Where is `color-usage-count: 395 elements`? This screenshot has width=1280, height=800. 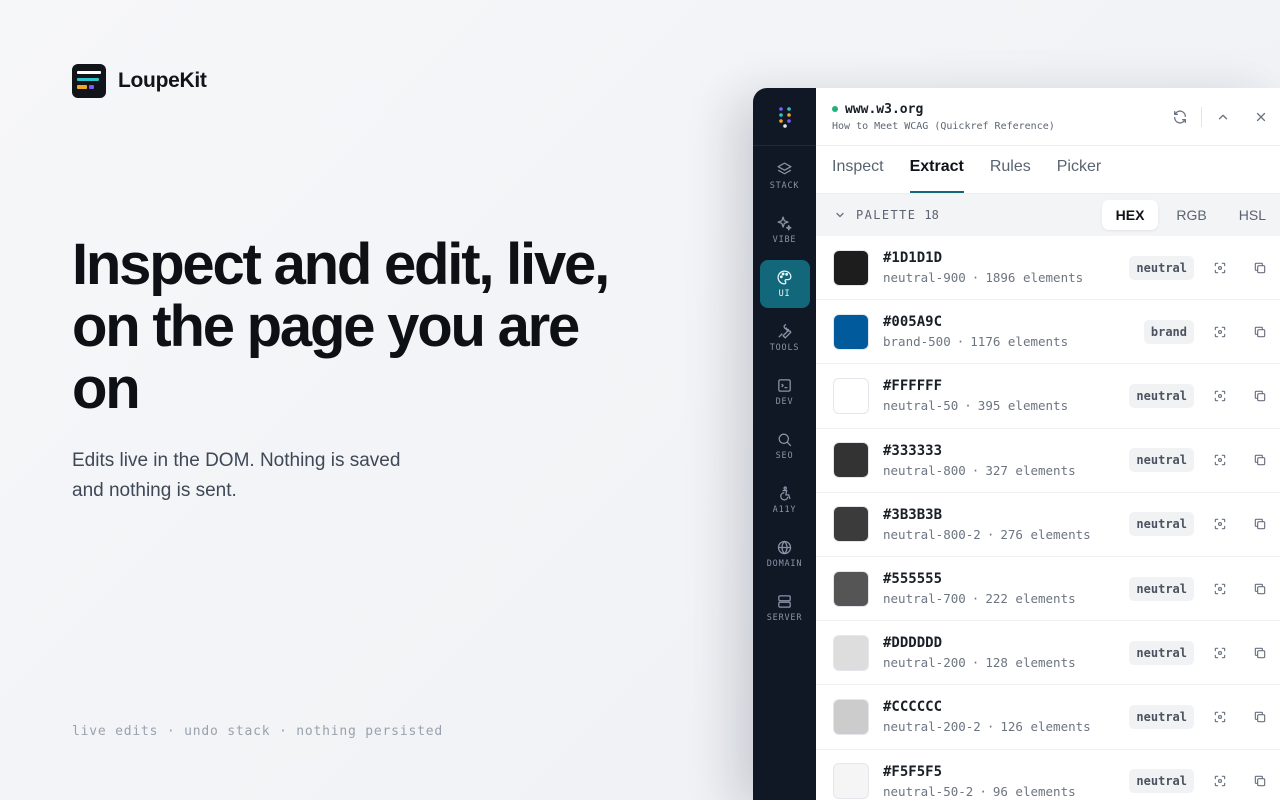 color-usage-count: 395 elements is located at coordinates (1023, 406).